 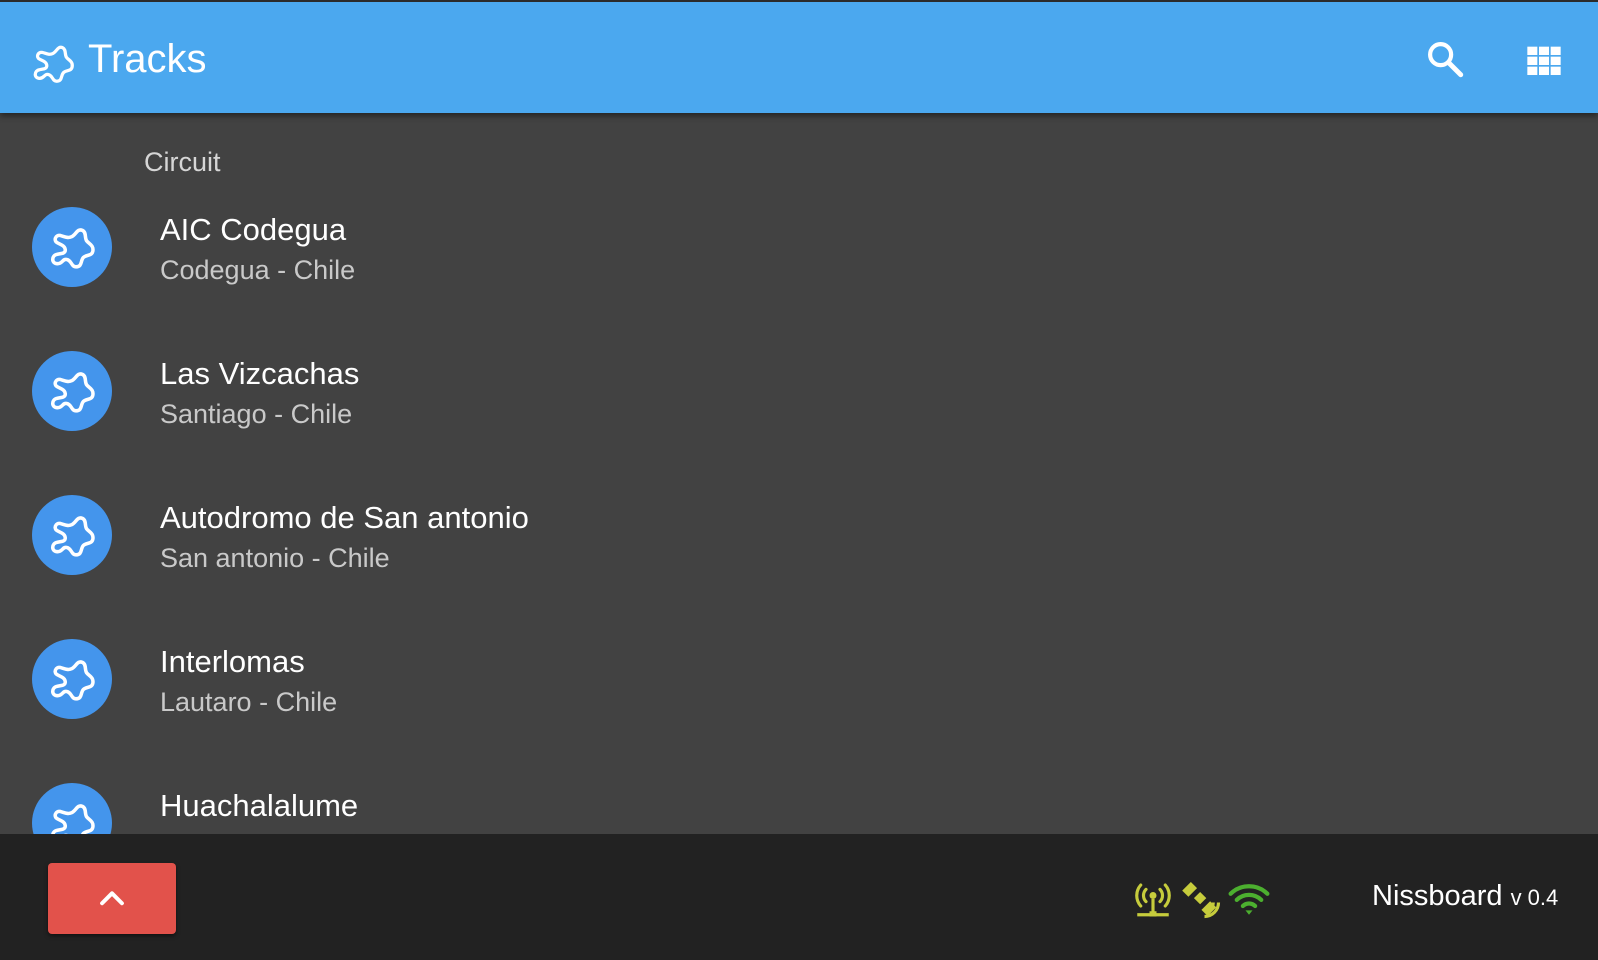 What do you see at coordinates (260, 373) in the screenshot?
I see `track-name: Las Vizcachas` at bounding box center [260, 373].